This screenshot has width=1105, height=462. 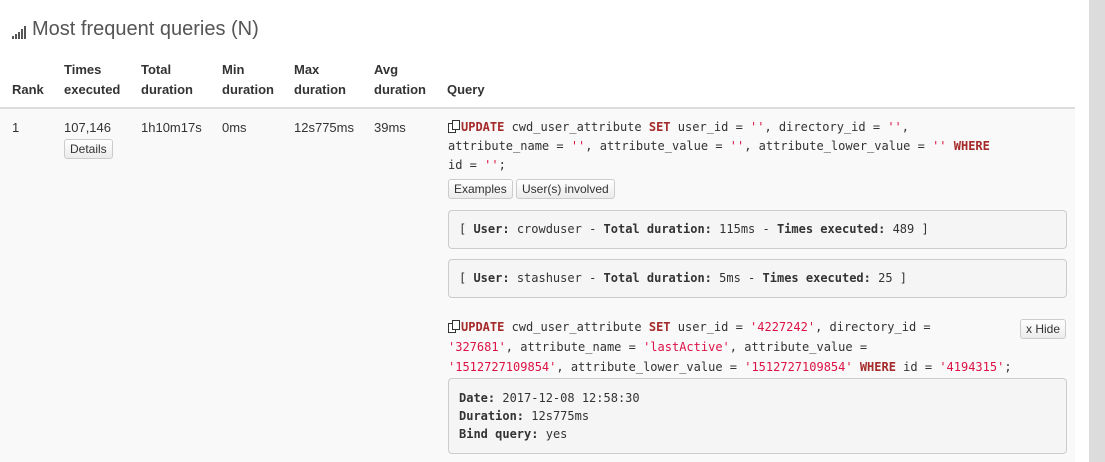 What do you see at coordinates (171, 127) in the screenshot?
I see `cell-total-duration: 1h10m17s` at bounding box center [171, 127].